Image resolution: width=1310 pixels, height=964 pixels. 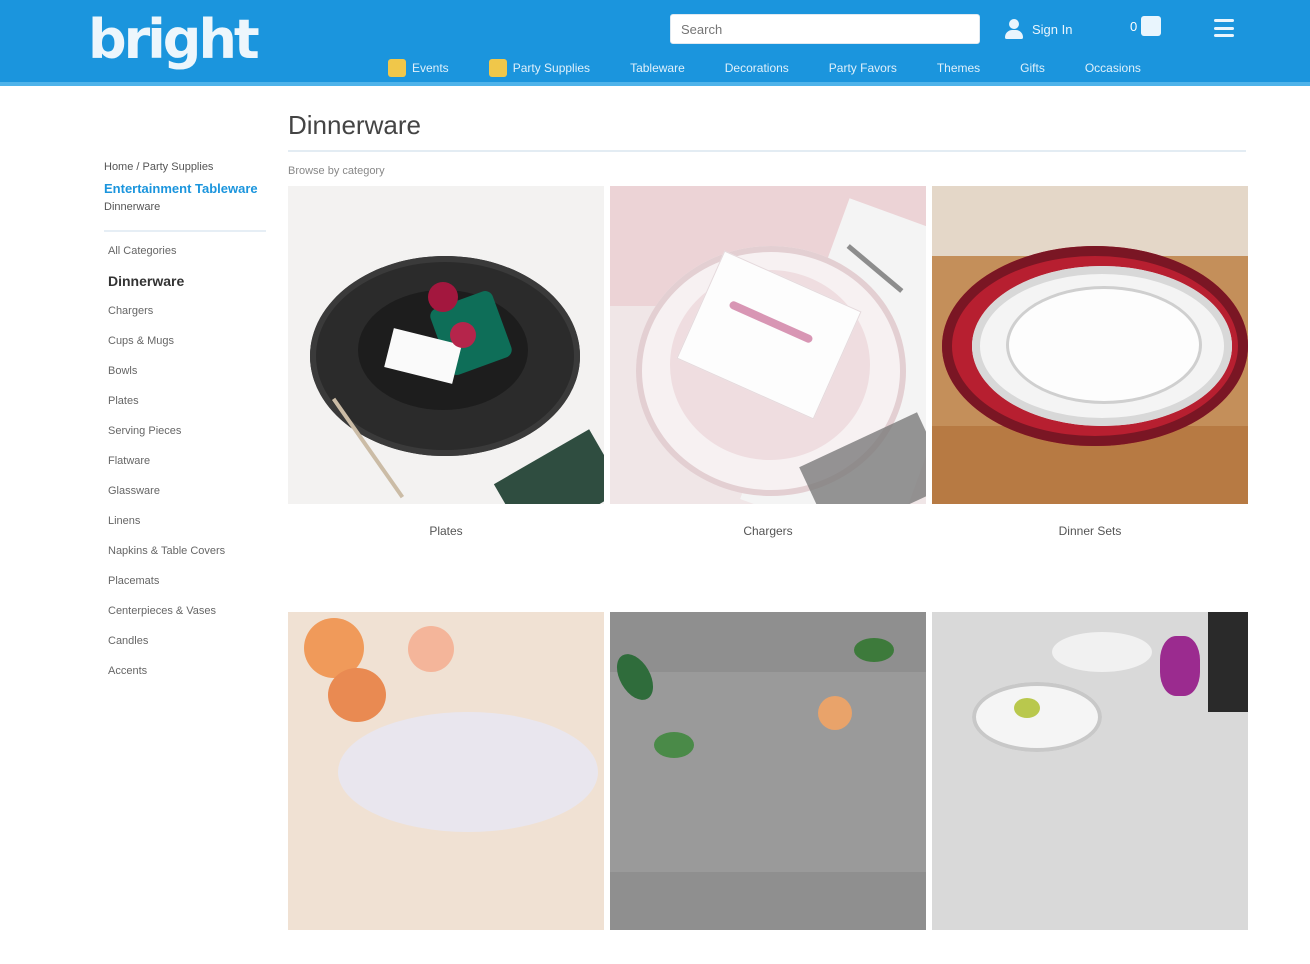 What do you see at coordinates (1014, 29) in the screenshot?
I see `user-icon` at bounding box center [1014, 29].